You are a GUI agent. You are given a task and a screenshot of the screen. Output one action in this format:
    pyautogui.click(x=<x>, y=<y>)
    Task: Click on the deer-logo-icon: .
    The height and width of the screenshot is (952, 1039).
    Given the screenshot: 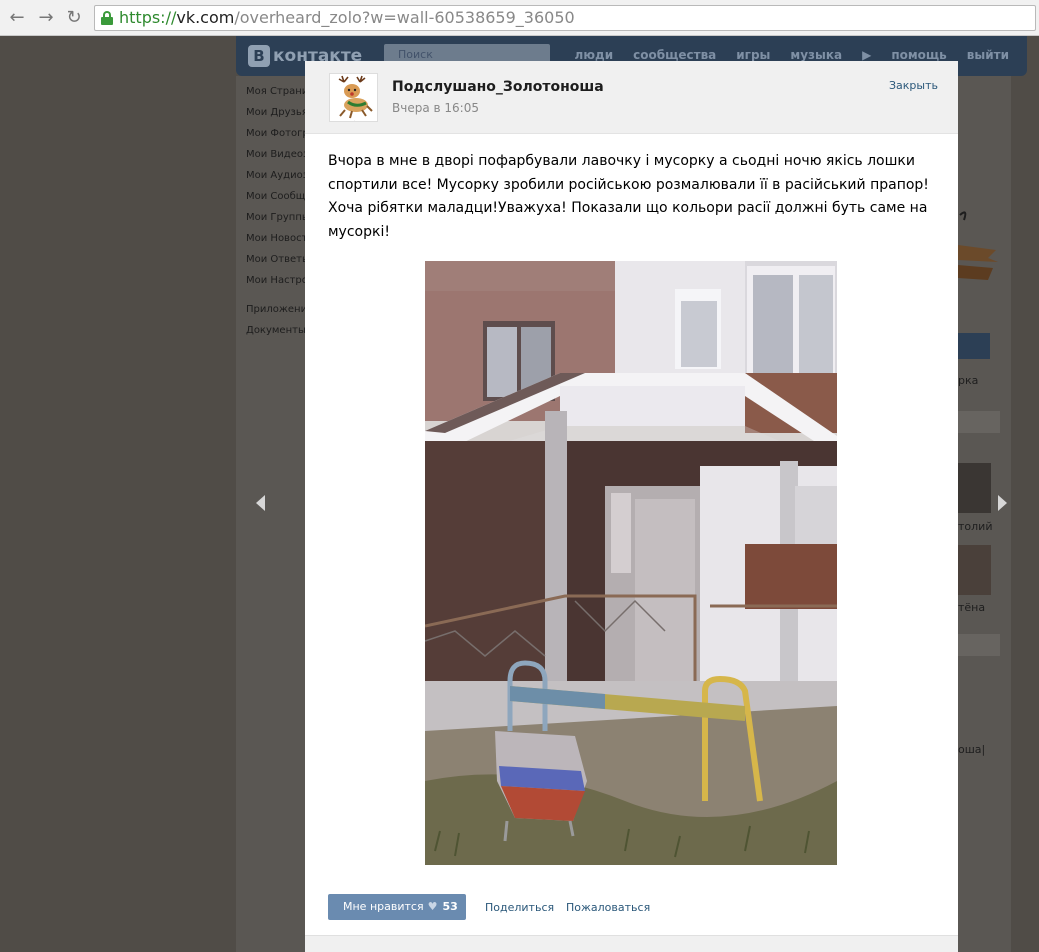 What is the action you would take?
    pyautogui.click(x=353, y=98)
    